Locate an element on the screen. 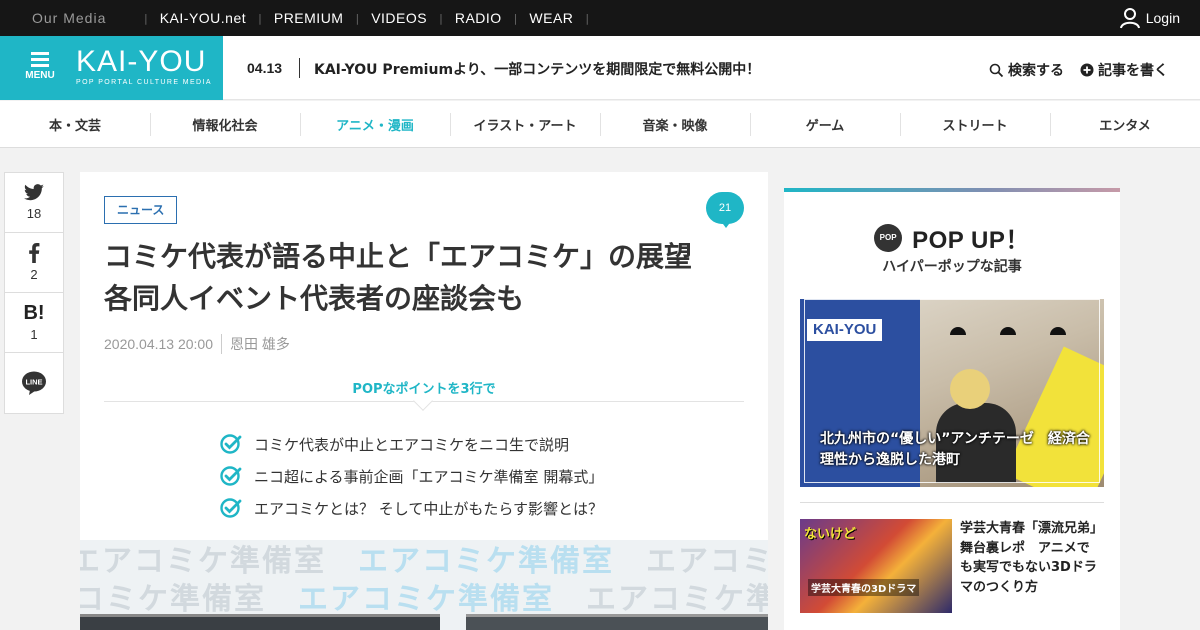 This screenshot has height=630, width=1200. facebook-count: 2 is located at coordinates (34, 274).